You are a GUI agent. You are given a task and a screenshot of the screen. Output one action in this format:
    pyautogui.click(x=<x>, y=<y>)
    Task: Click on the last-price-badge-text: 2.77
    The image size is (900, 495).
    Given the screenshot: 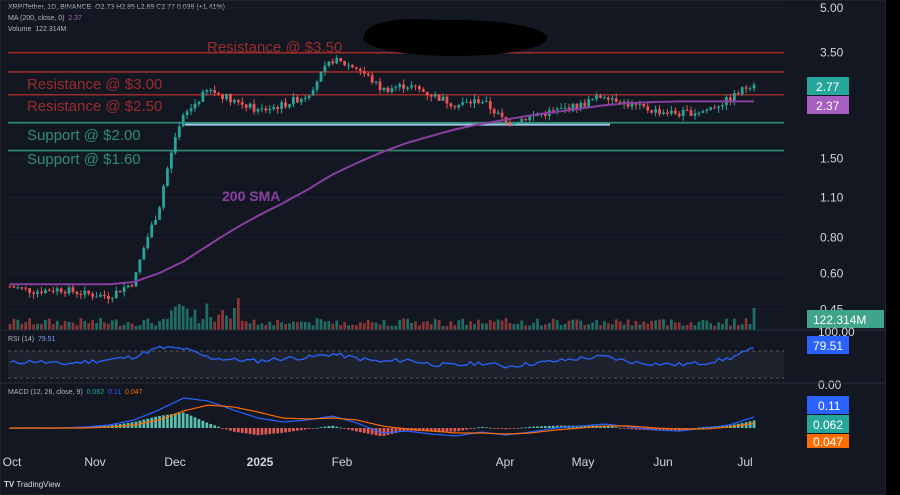 What is the action you would take?
    pyautogui.click(x=828, y=87)
    